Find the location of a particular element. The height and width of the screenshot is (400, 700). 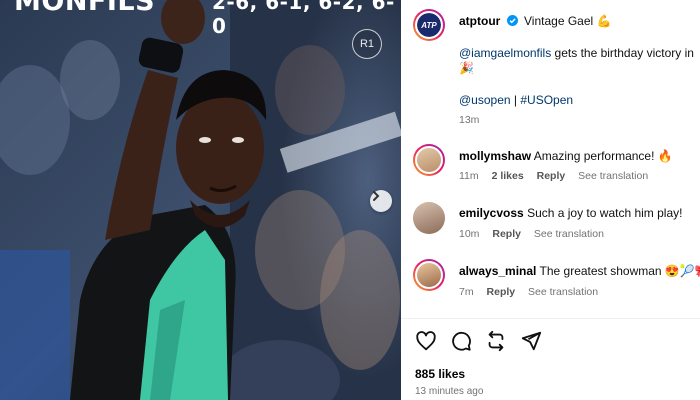

repost-button is located at coordinates (496, 341).